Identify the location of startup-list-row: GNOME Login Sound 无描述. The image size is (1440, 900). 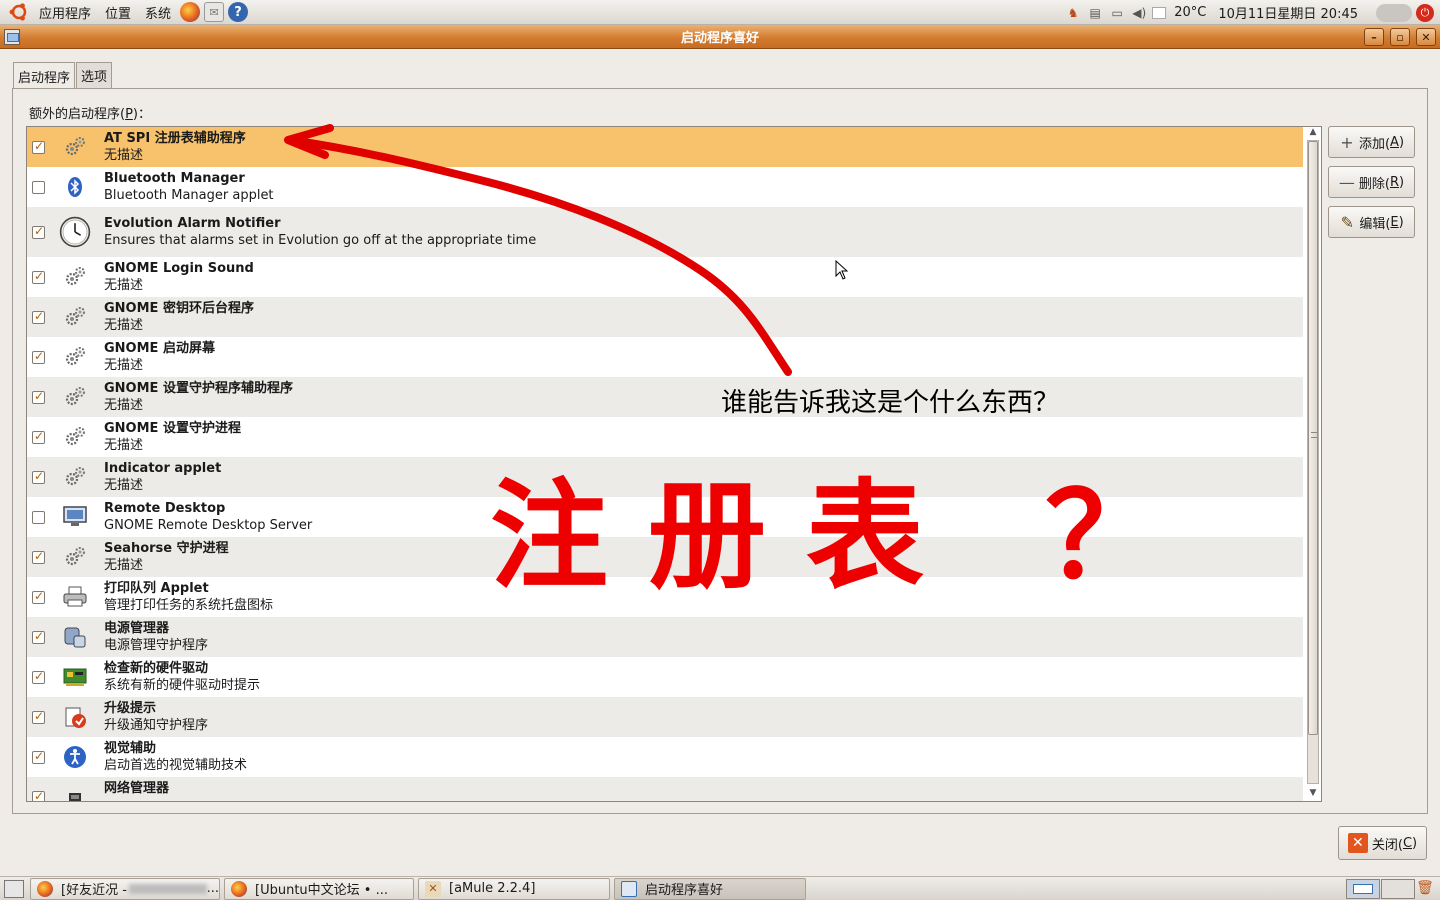
(665, 277).